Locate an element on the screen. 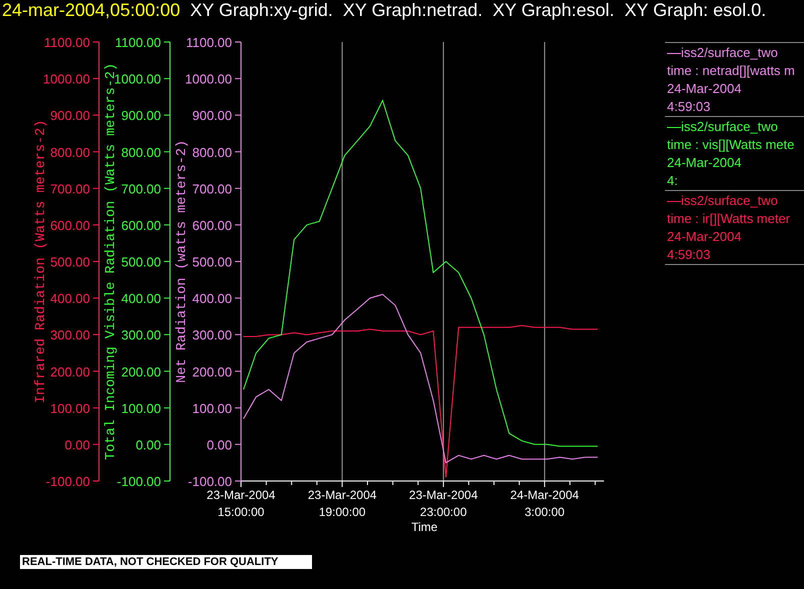  graph-title: XY Graph:esol. is located at coordinates (553, 10).